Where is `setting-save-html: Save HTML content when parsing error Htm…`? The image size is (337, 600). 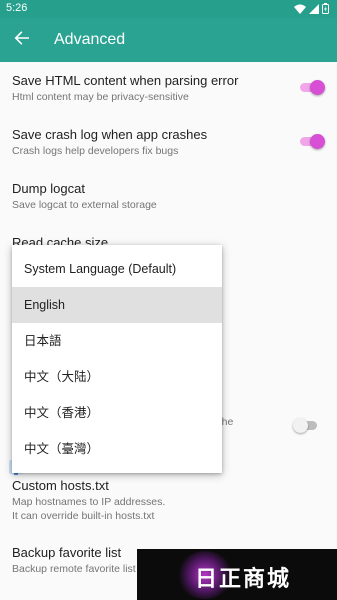
setting-save-html: Save HTML content when parsing error Htm… is located at coordinates (162, 88).